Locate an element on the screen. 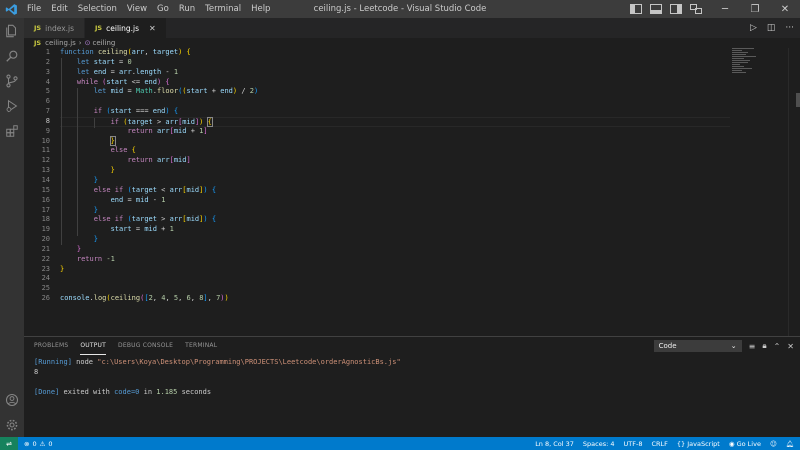 This screenshot has height=450, width=800. status-cursor-position: Ln 8, Col 37 is located at coordinates (554, 444).